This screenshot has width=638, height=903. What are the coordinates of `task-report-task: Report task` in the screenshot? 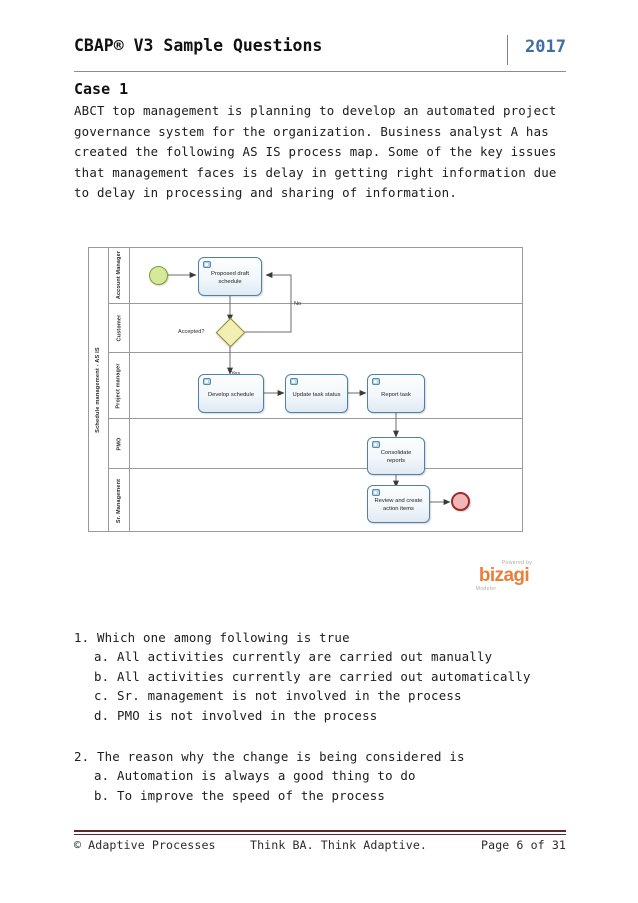 It's located at (396, 393).